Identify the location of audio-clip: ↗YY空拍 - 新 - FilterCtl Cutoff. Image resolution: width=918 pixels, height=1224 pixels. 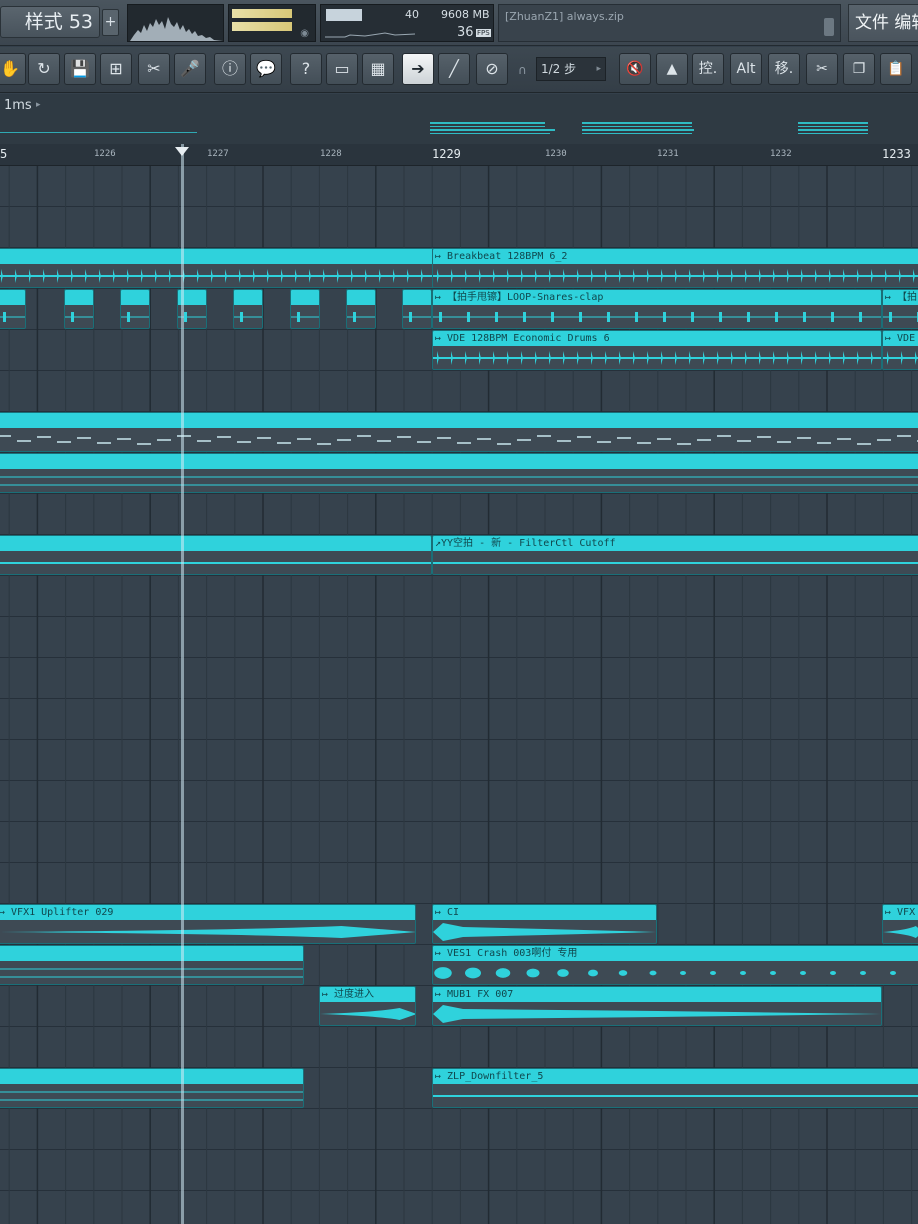
(675, 555).